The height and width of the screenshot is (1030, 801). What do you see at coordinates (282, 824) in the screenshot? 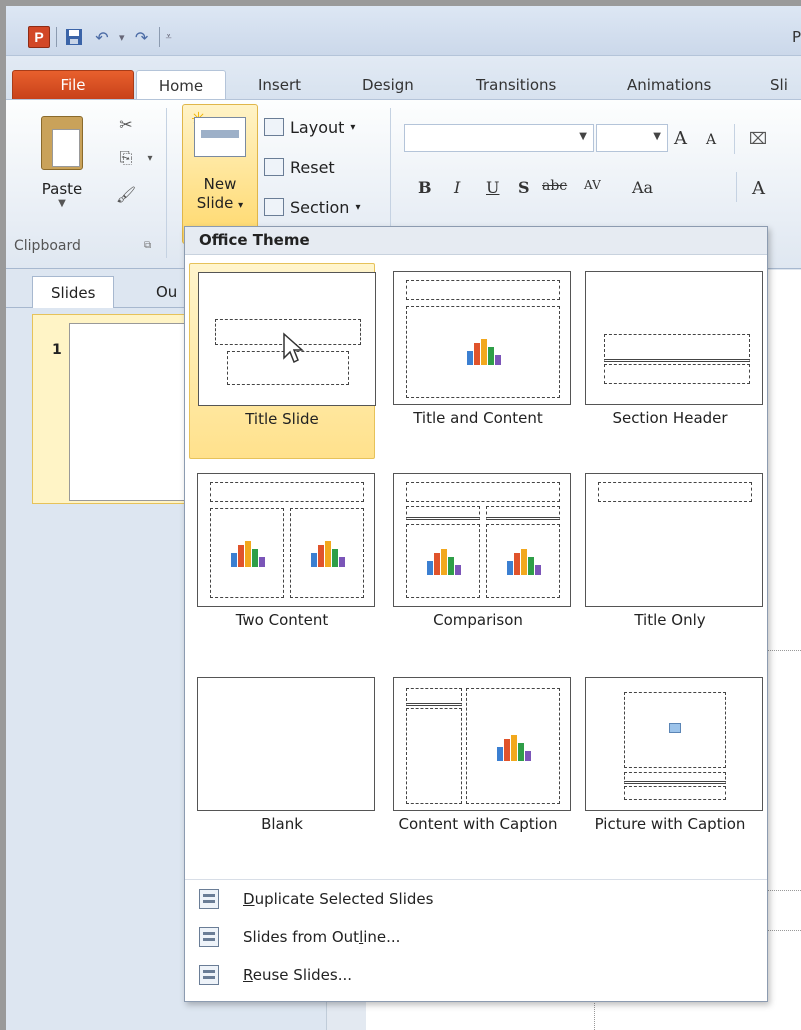
I see `layout-name: Blank` at bounding box center [282, 824].